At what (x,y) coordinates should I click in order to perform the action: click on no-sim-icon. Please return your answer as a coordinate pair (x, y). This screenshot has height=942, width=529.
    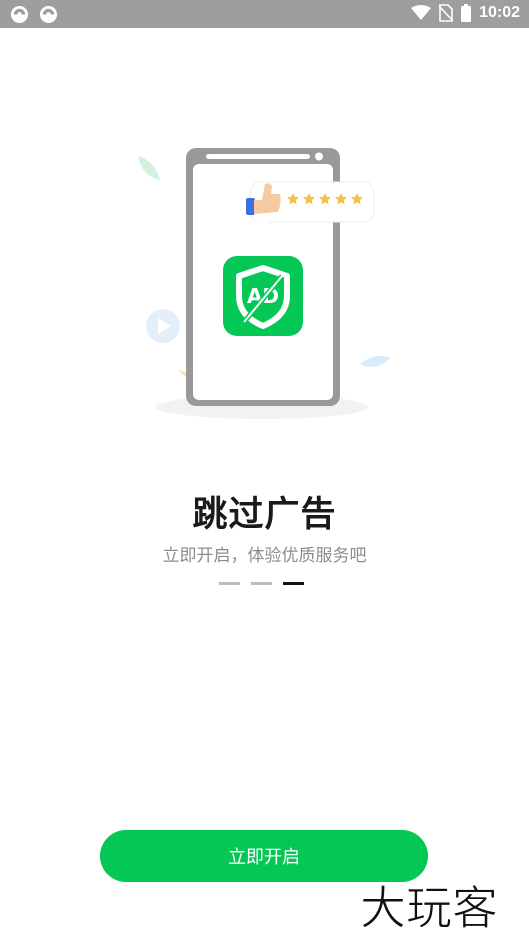
    Looking at the image, I should click on (446, 13).